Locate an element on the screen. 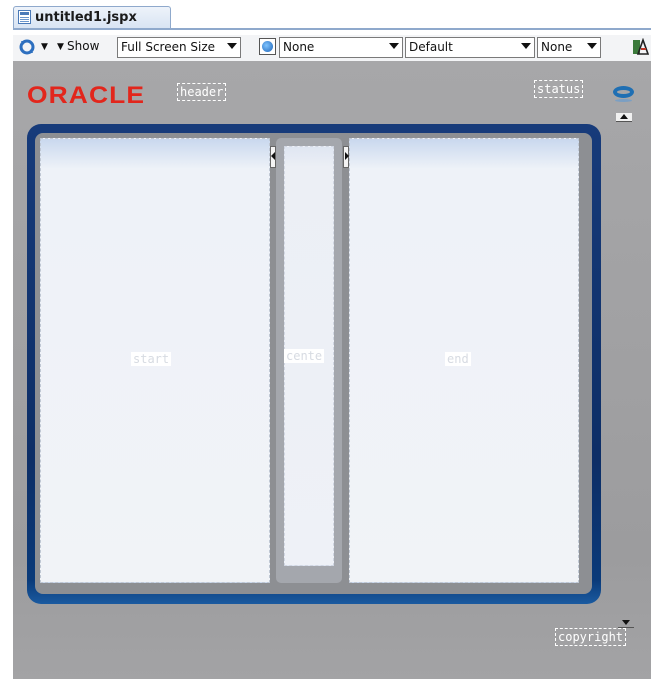 The height and width of the screenshot is (679, 651). globe-icon is located at coordinates (267, 46).